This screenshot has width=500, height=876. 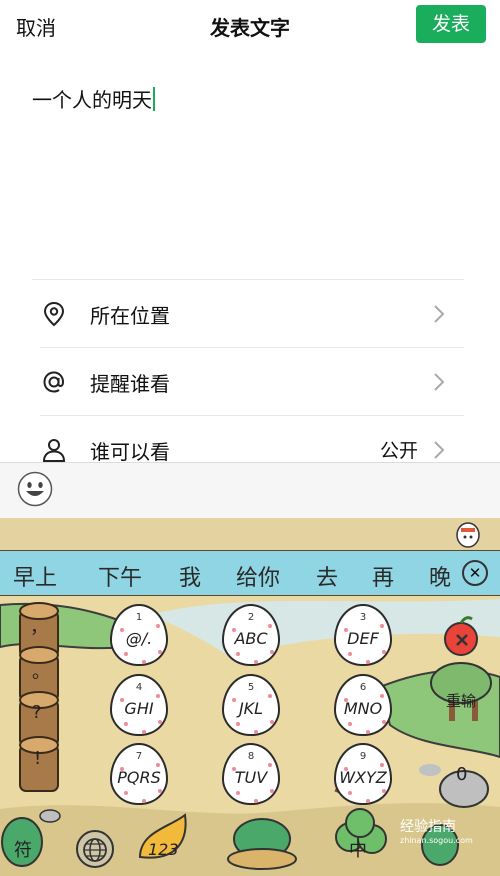 I want to click on location-option: 所在位置, so click(x=250, y=314).